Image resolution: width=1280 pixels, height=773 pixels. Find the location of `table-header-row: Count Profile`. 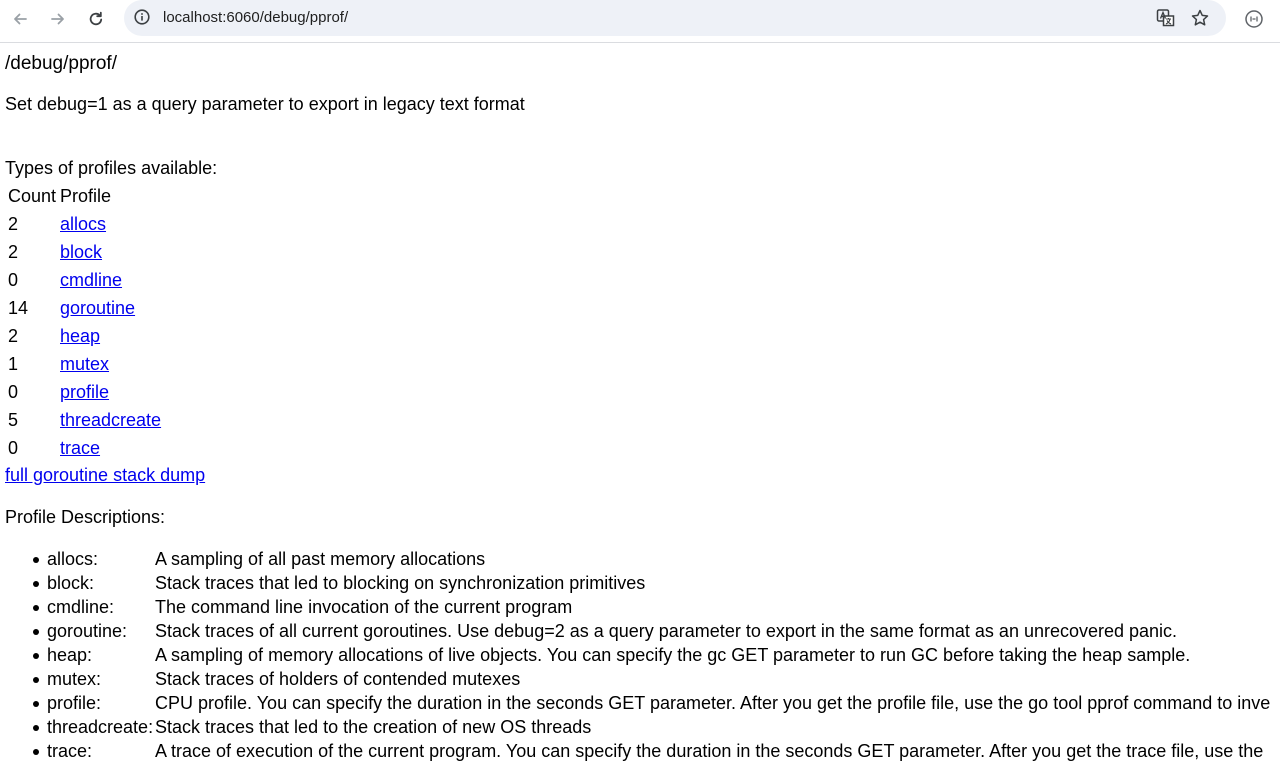

table-header-row: Count Profile is located at coordinates (84, 196).